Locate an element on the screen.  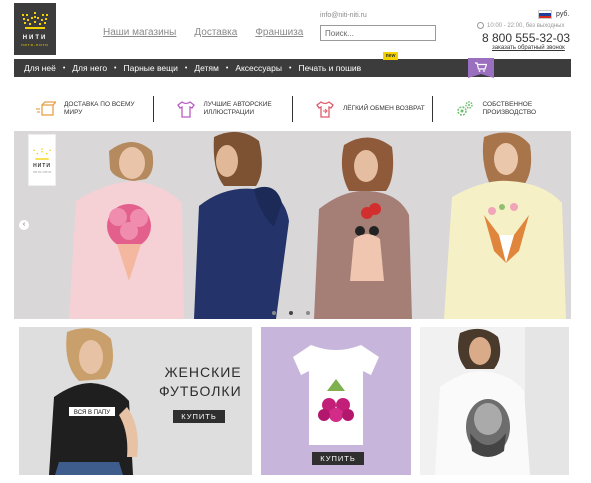
feature-exchange: Лёгкий обмен возврат is located at coordinates (362, 109).